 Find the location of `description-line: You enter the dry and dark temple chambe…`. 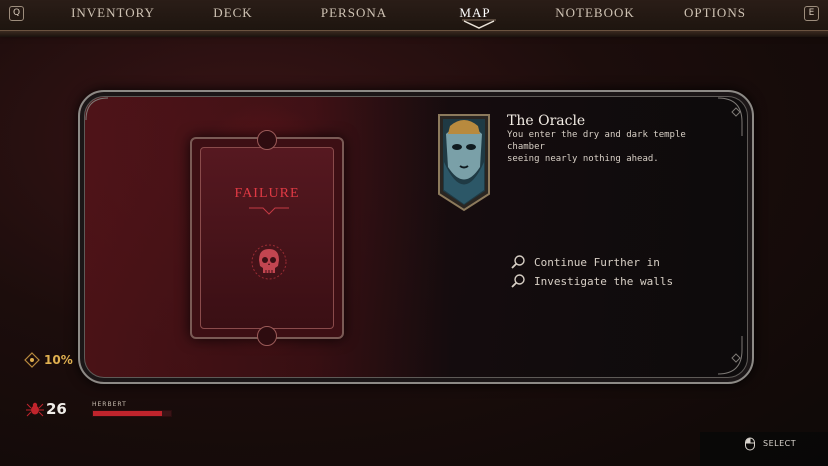

description-line: You enter the dry and dark temple chambe… is located at coordinates (596, 141).